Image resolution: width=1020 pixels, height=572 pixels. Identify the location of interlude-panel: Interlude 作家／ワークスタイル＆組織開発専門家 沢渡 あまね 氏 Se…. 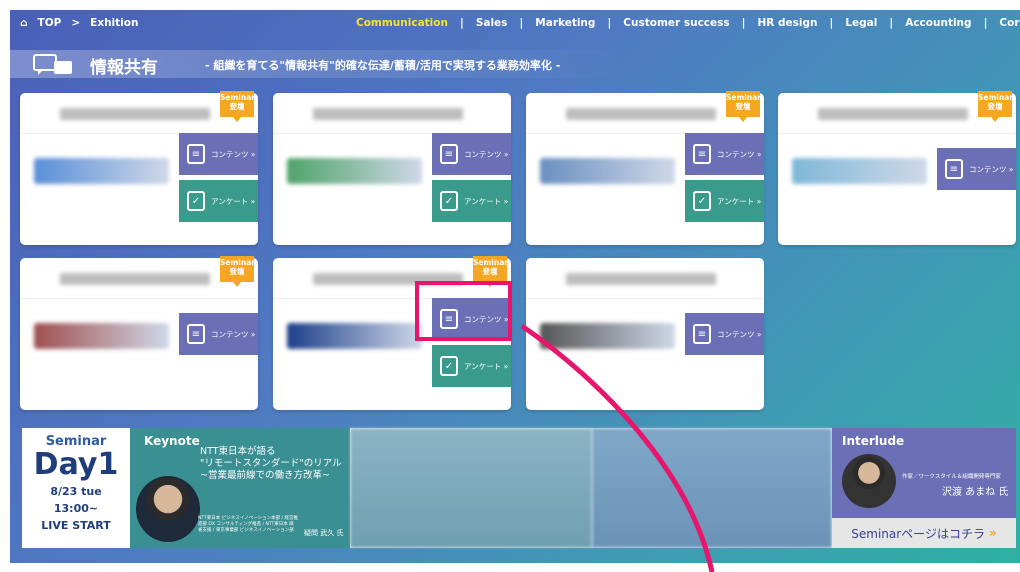
(924, 488).